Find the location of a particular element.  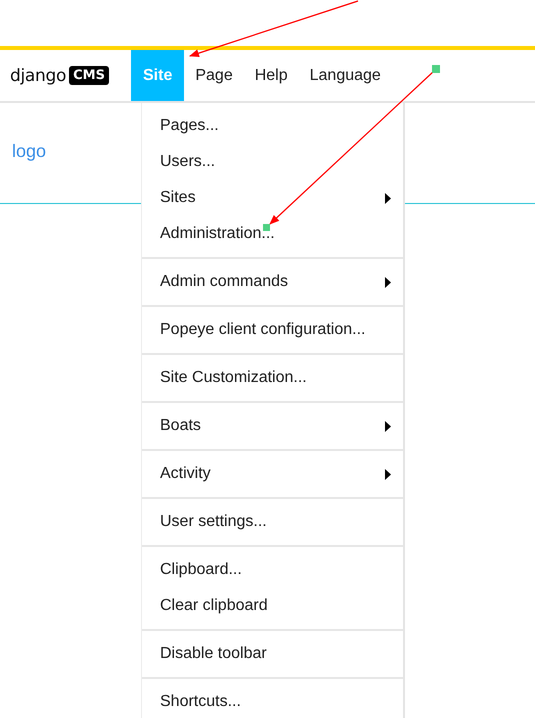

menu-entry: Activity is located at coordinates (272, 474).